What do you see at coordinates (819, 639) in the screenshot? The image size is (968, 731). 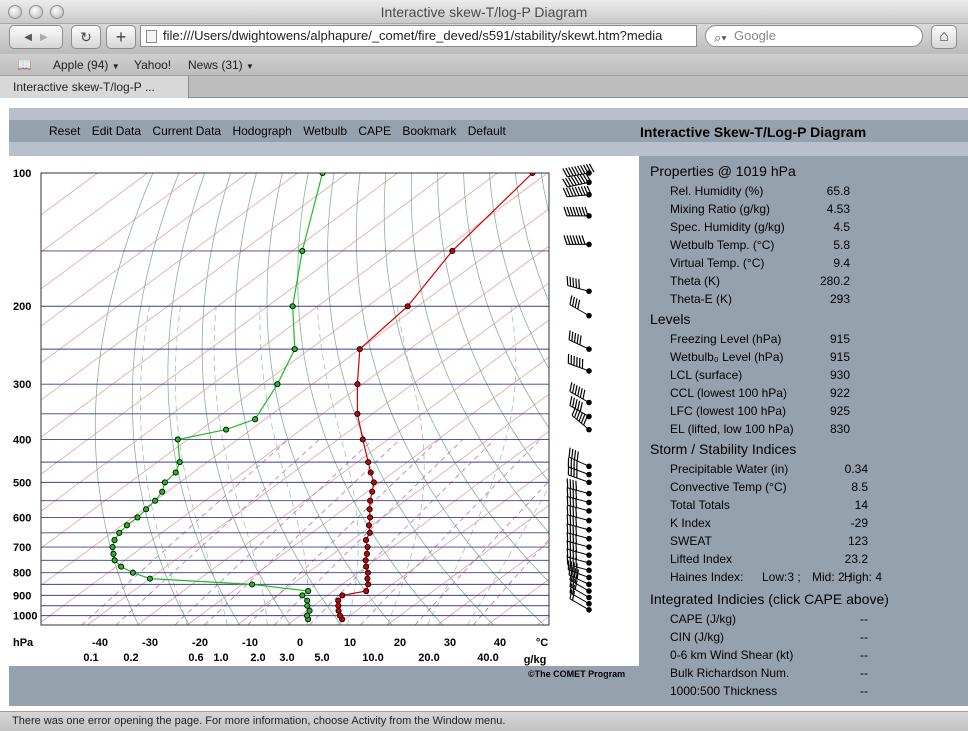 I see `integrated-row: CIN (J/kg) --` at bounding box center [819, 639].